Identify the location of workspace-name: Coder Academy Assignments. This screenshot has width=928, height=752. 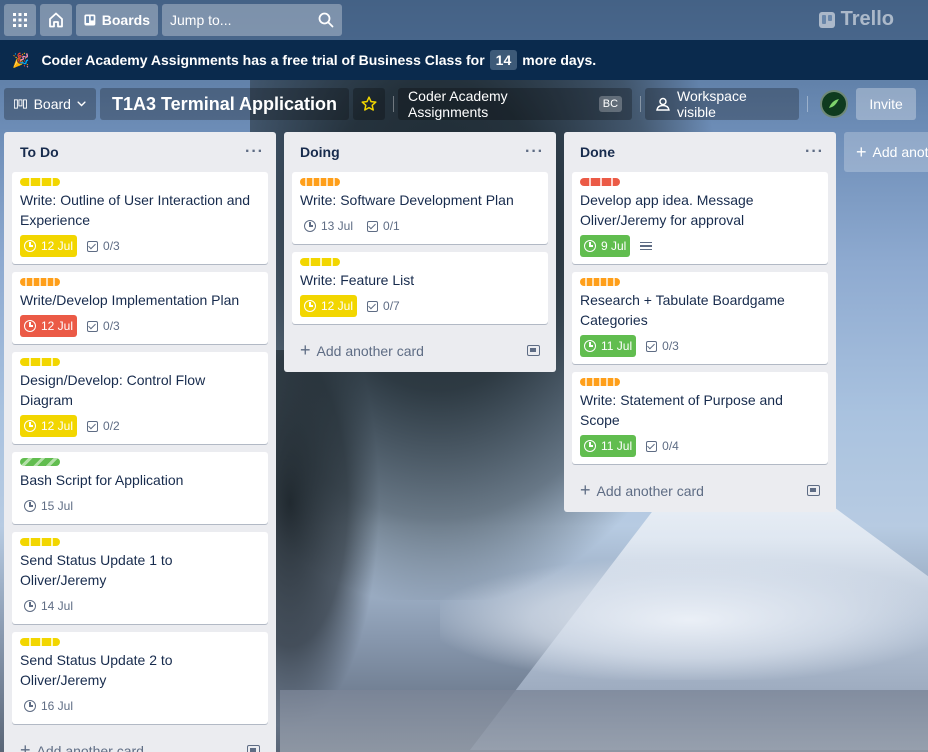
(458, 104).